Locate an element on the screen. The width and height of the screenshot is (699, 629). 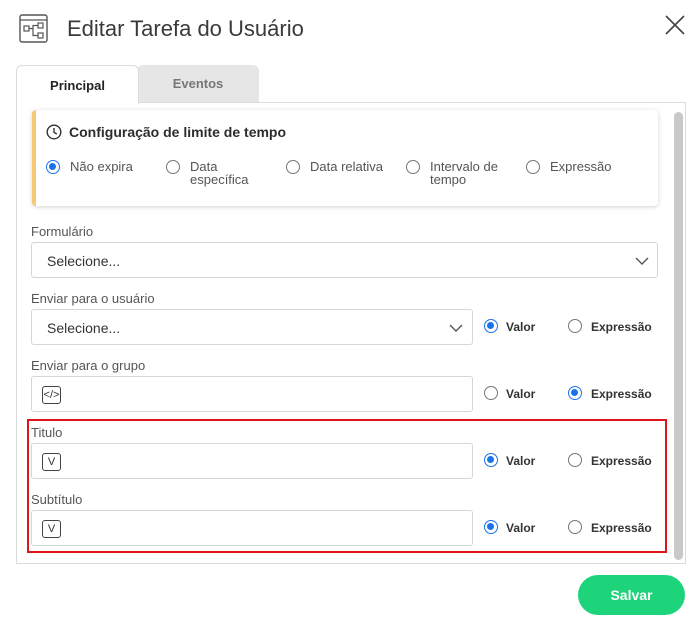
tab-principal: Principal is located at coordinates (77, 84).